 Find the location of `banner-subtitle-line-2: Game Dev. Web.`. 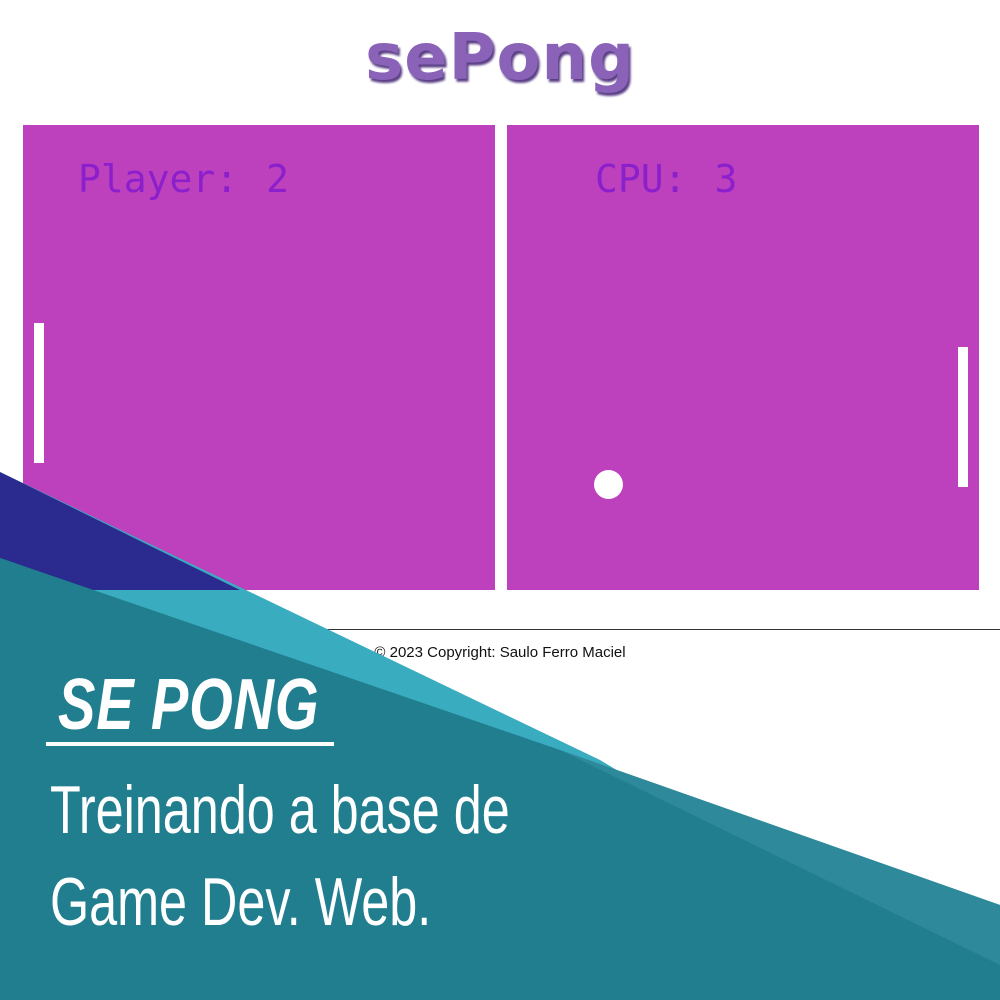

banner-subtitle-line-2: Game Dev. Web. is located at coordinates (241, 902).